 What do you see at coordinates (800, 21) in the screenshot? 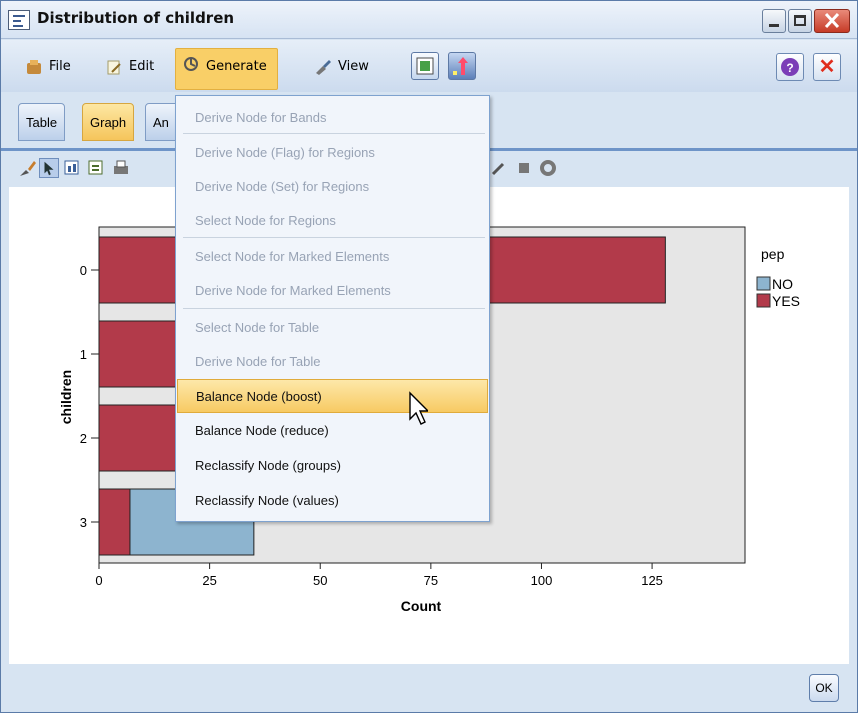
I see `maximize-button` at bounding box center [800, 21].